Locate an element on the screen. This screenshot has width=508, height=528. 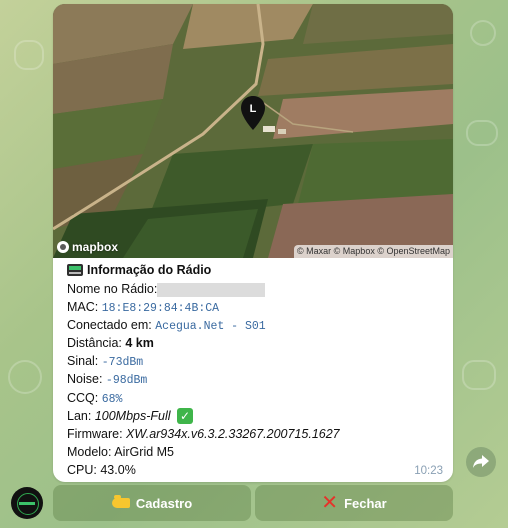
ccq-row: CCQ: 68% is located at coordinates (257, 398).